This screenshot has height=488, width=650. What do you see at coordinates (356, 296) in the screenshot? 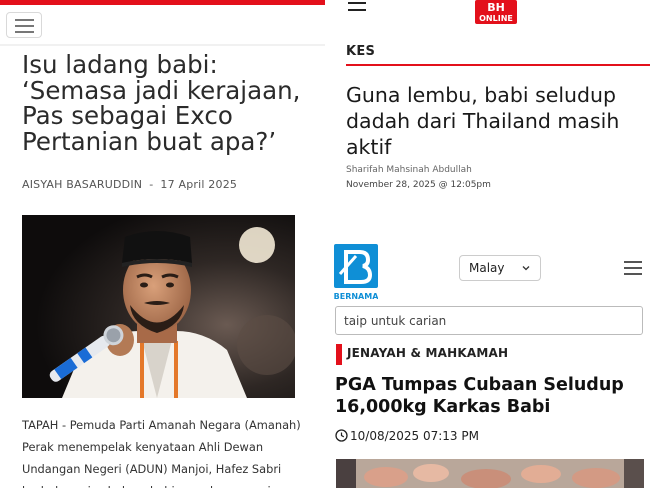
I see `bernama-logo-text: BERNAMA` at bounding box center [356, 296].